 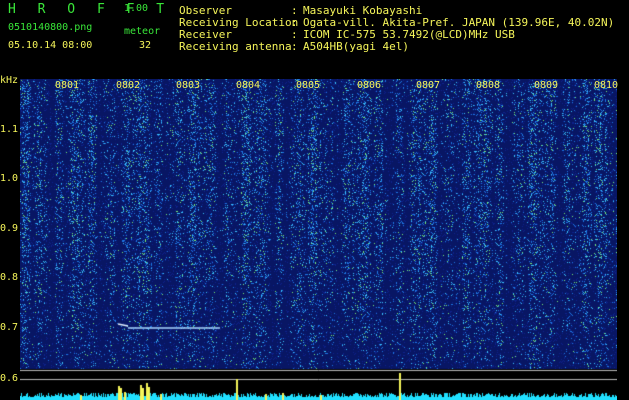 What do you see at coordinates (188, 85) in the screenshot?
I see `time-tick-label: 0803` at bounding box center [188, 85].